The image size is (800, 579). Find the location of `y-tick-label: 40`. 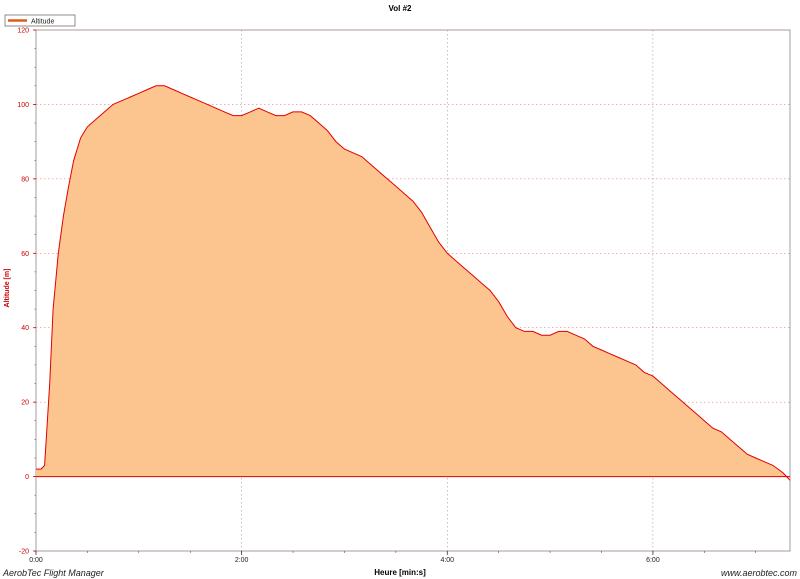

y-tick-label: 40 is located at coordinates (25, 328).